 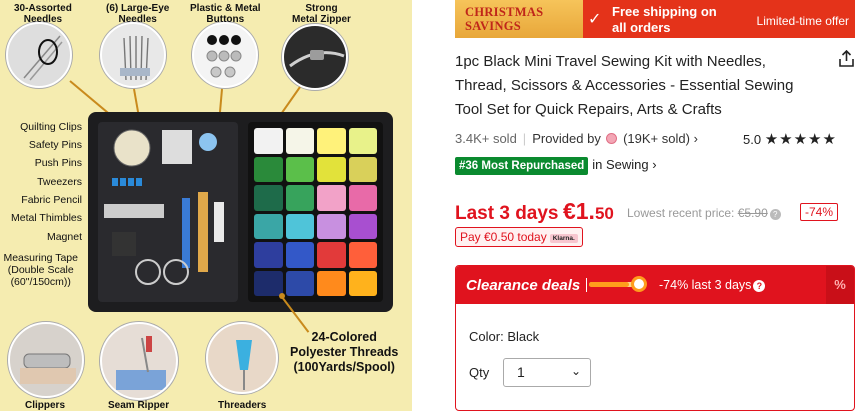 What do you see at coordinates (578, 211) in the screenshot?
I see `price-main: €1.` at bounding box center [578, 211].